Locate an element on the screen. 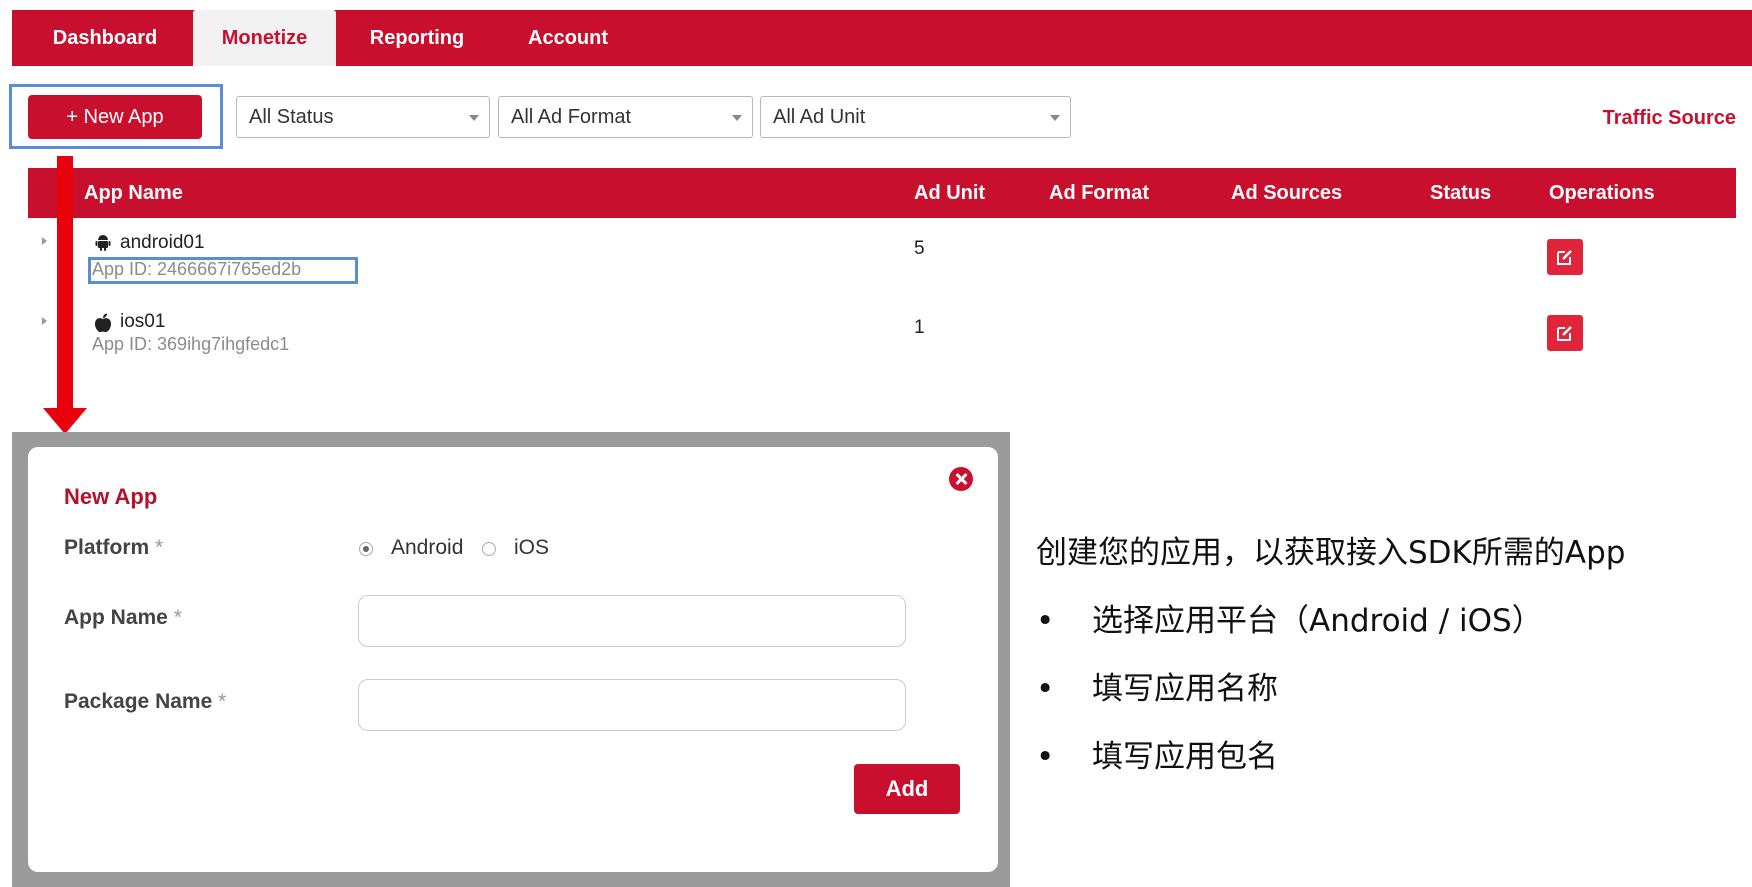 The image size is (1752, 887). instruction-bullet: • 填写应用包名 is located at coordinates (1157, 753).